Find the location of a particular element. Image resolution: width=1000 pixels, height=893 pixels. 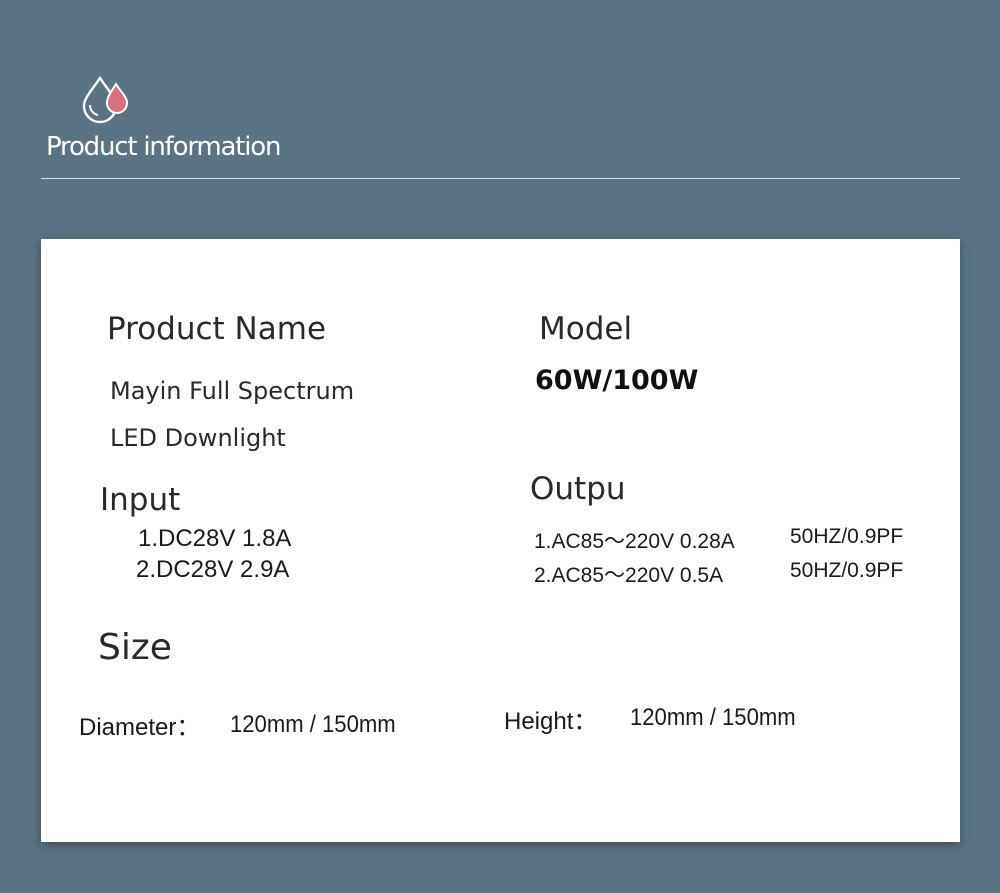

input-item-2: 2.DC28V 2.9A is located at coordinates (213, 569).